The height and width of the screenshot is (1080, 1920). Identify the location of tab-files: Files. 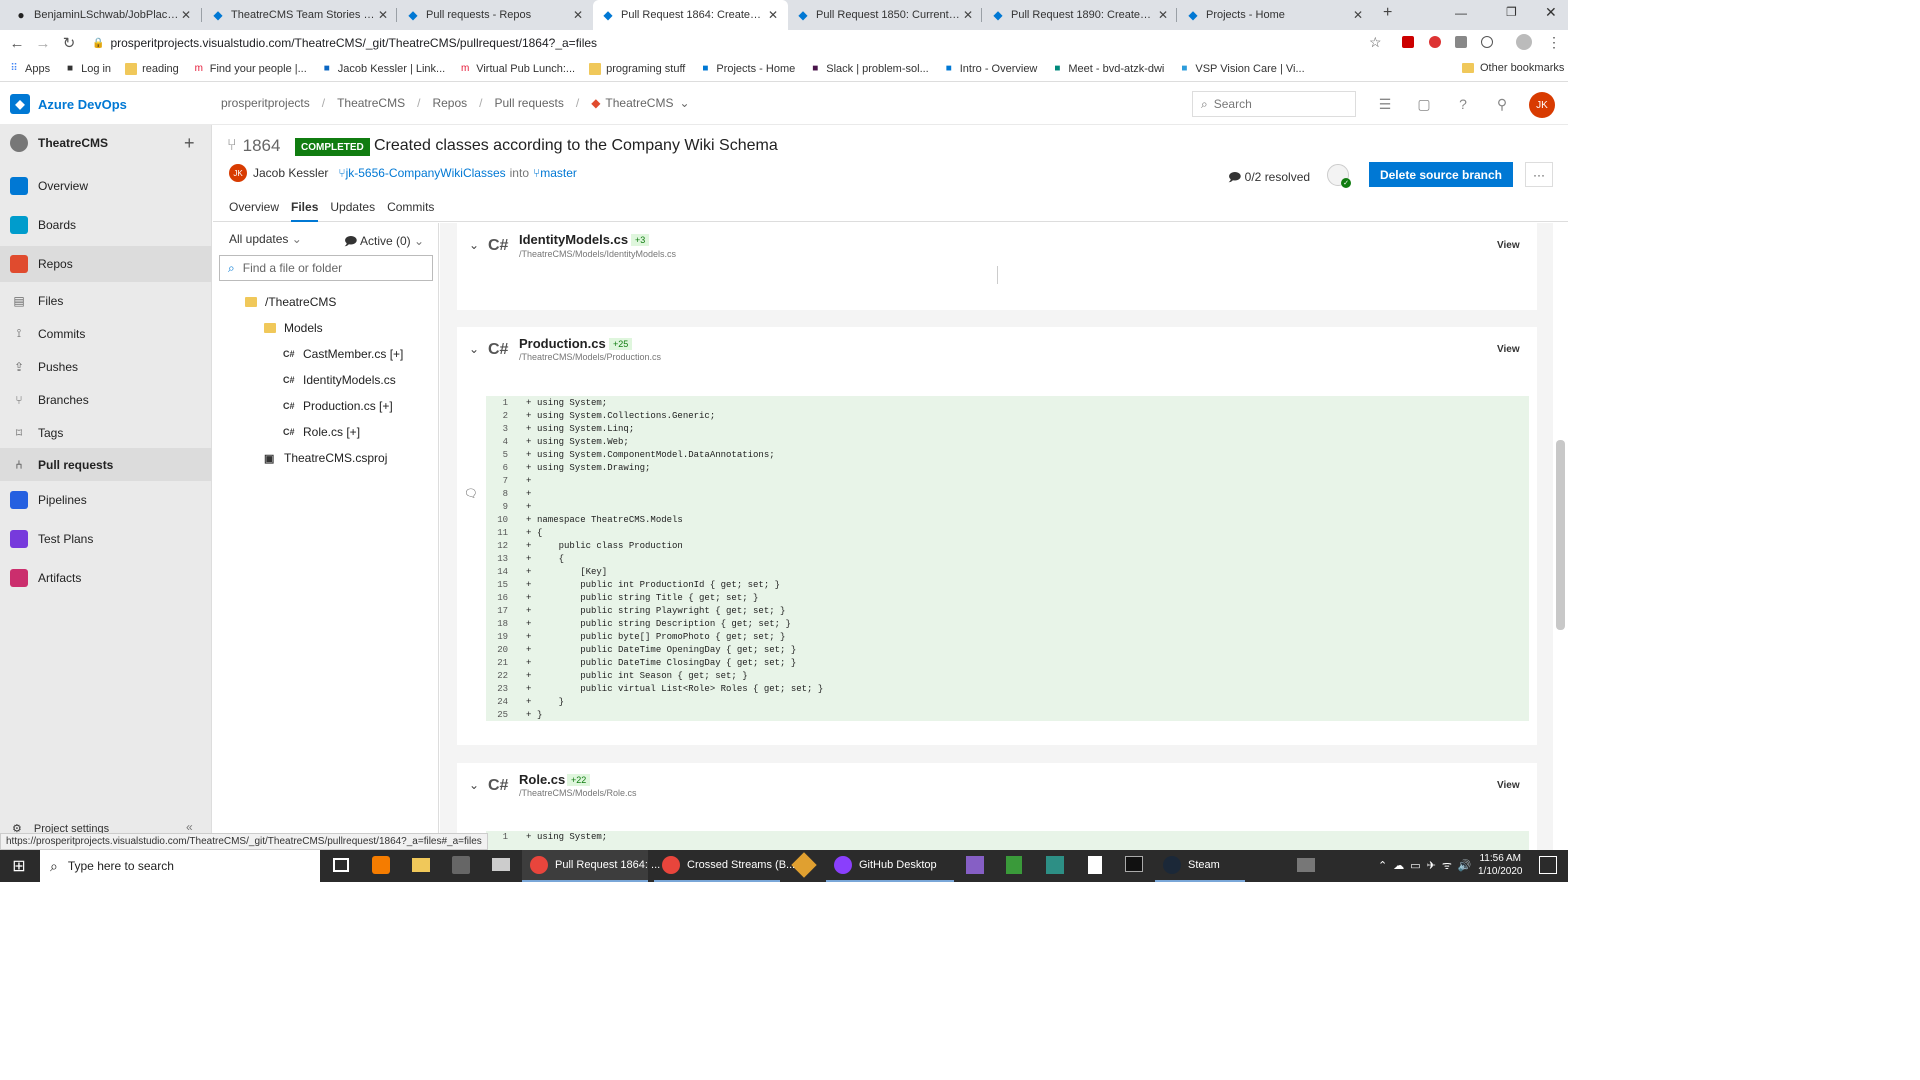
(305, 211).